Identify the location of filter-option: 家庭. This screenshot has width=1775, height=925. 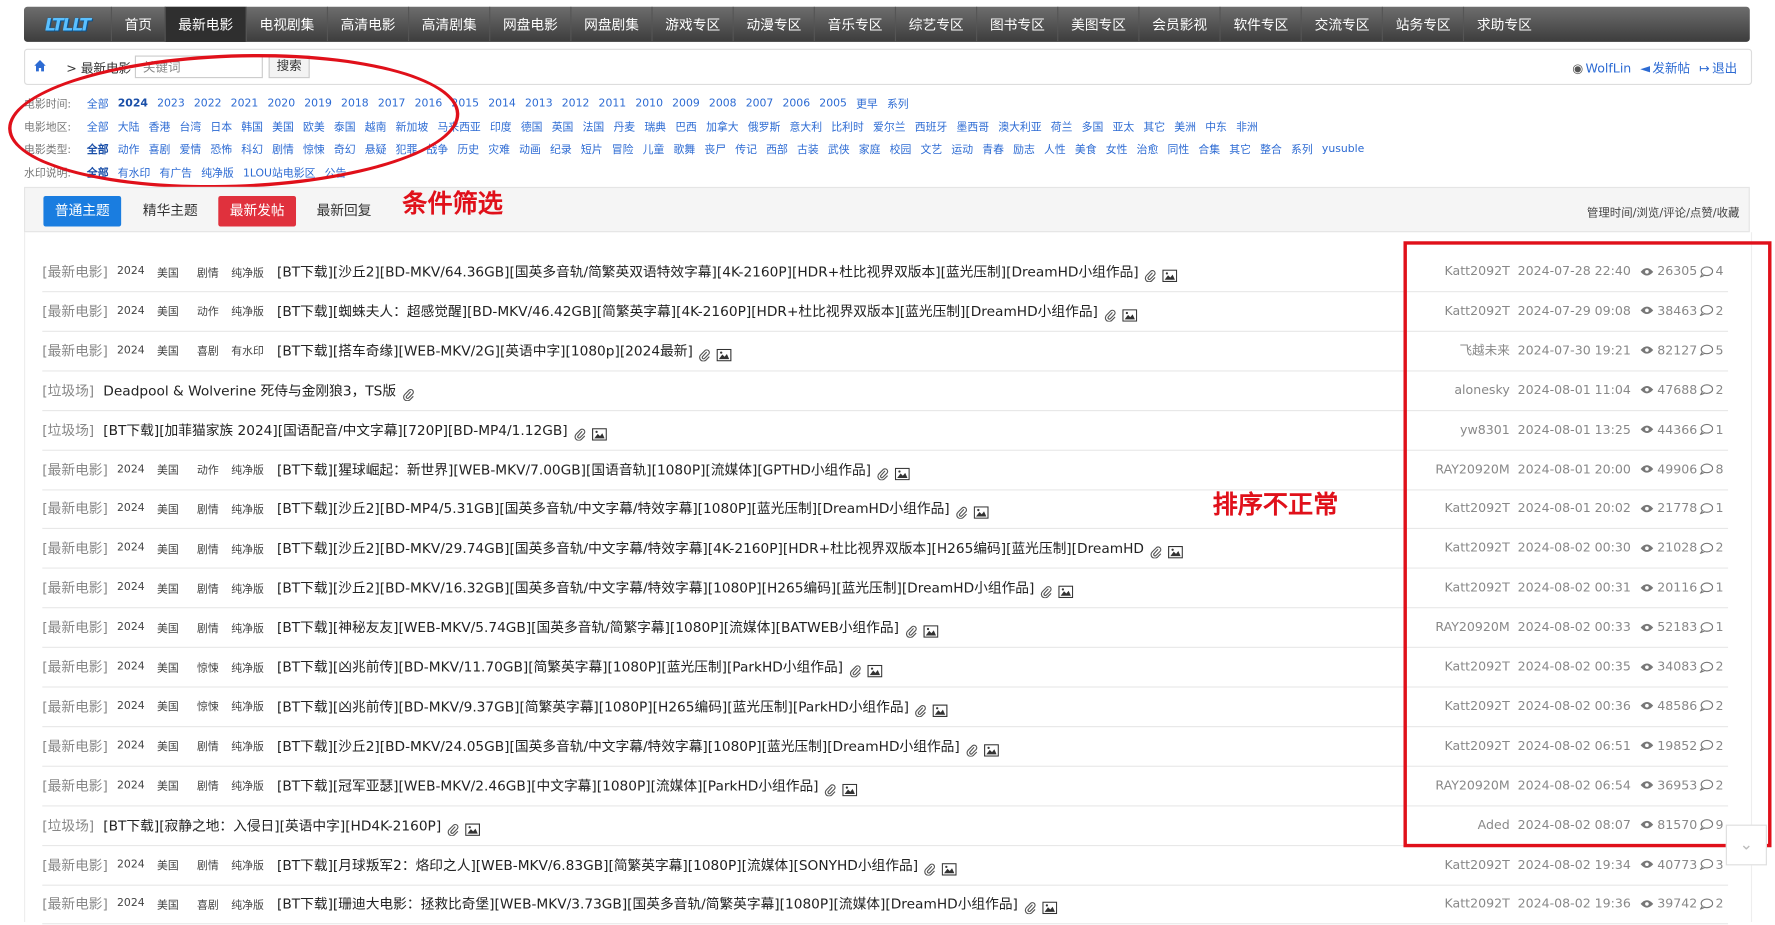
(870, 148).